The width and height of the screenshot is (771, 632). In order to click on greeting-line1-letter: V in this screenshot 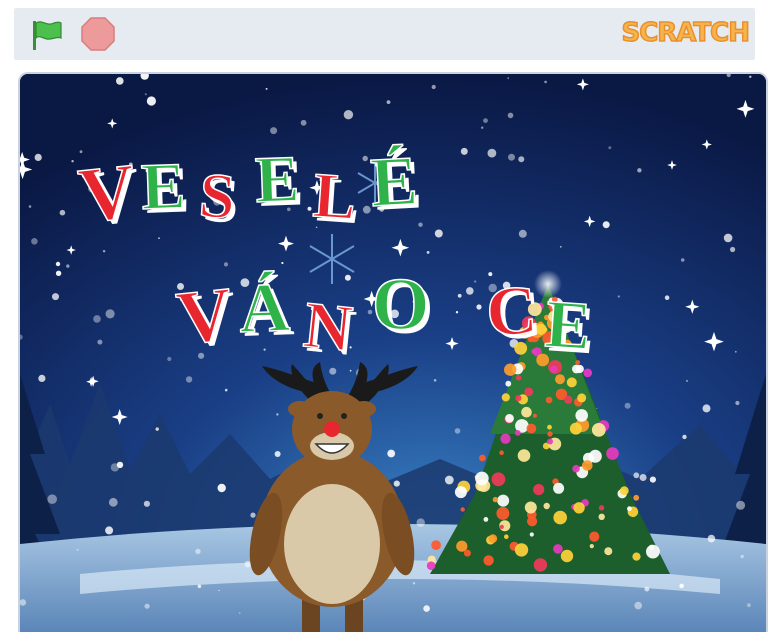, I will do `click(107, 192)`.